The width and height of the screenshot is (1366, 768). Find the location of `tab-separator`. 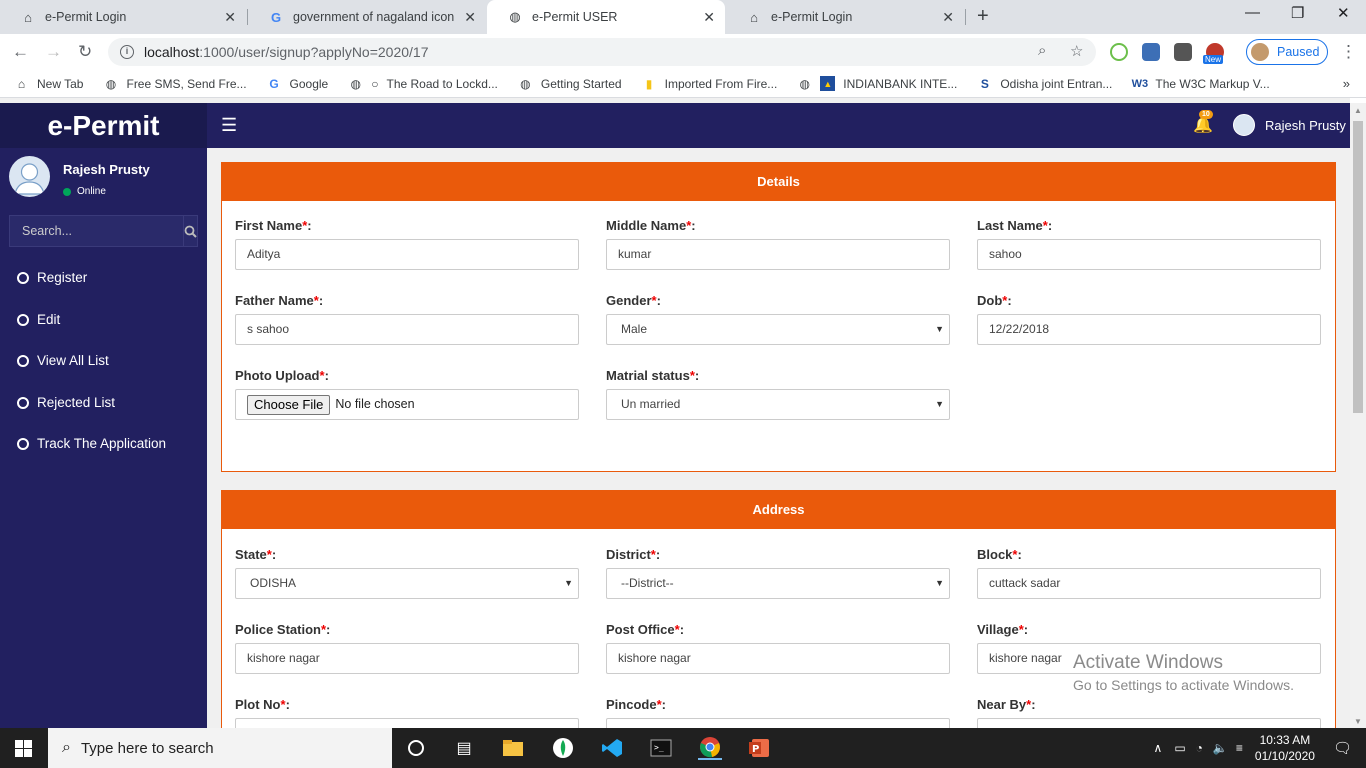

tab-separator is located at coordinates (965, 17).